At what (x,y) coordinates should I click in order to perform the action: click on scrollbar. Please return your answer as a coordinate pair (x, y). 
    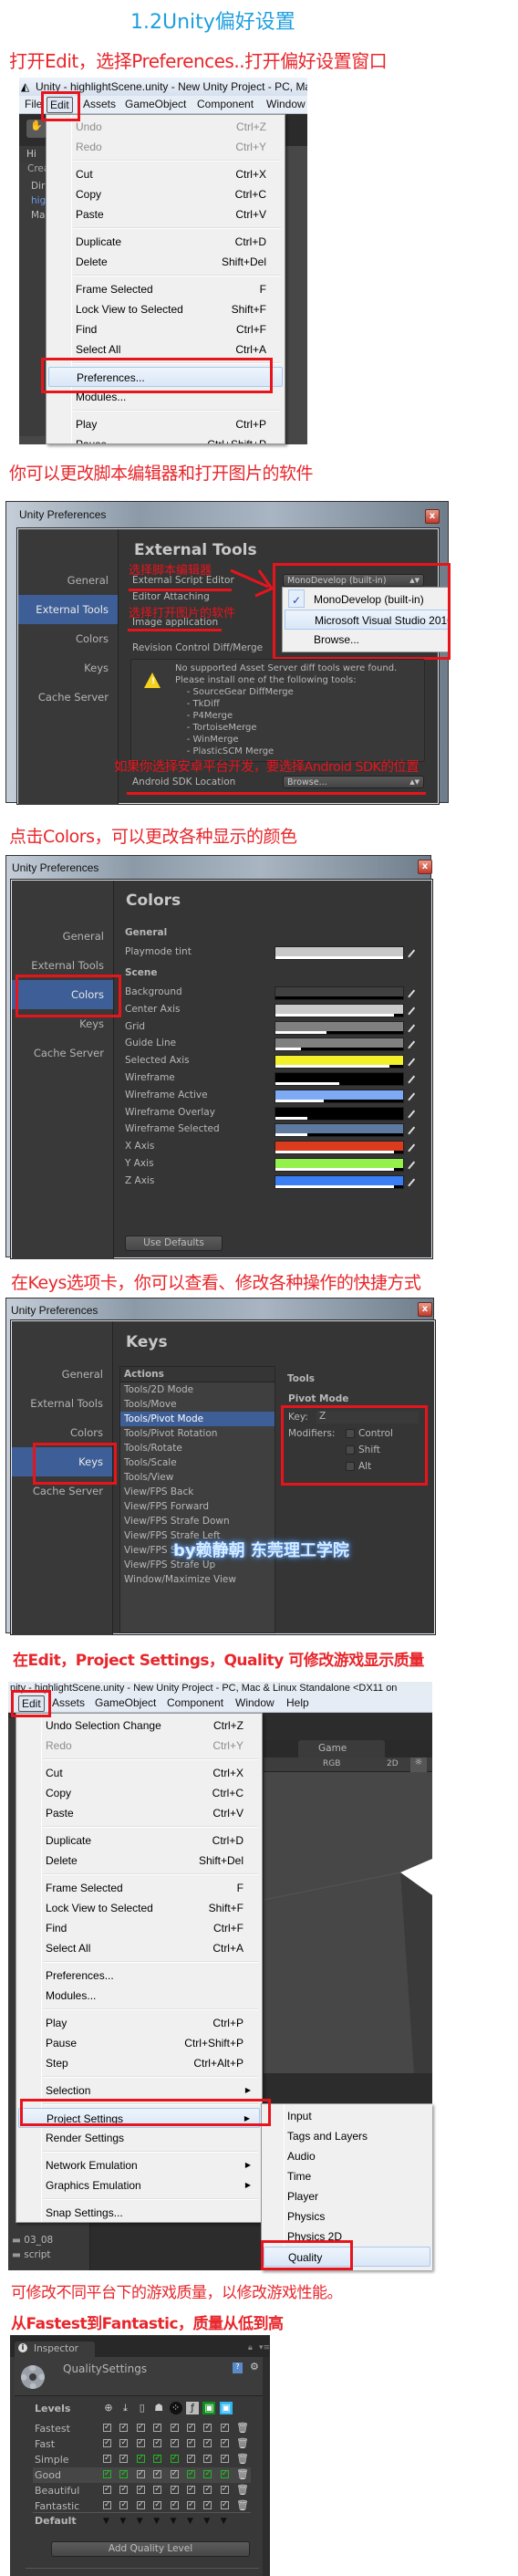
    Looking at the image, I should click on (266, 2466).